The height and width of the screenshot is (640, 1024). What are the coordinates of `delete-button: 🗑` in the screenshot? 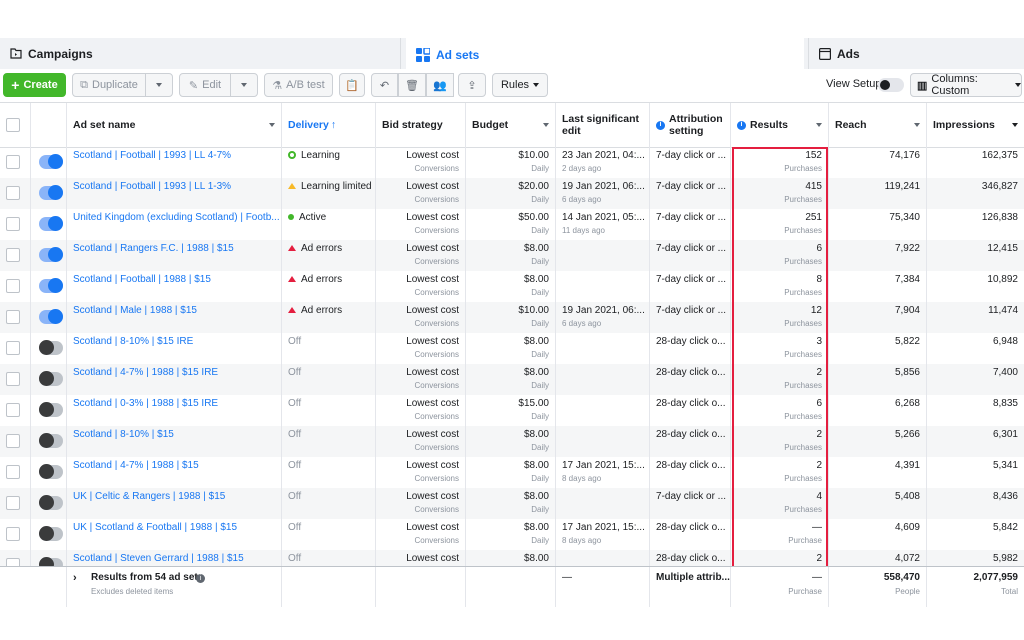 It's located at (412, 85).